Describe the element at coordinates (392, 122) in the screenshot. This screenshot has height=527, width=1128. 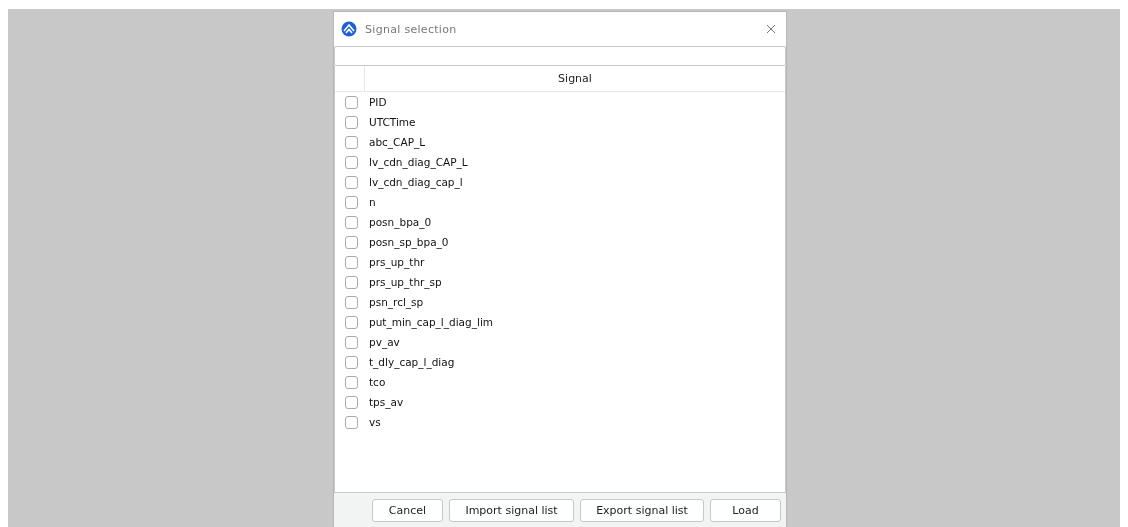
I see `signal-name: UTCTime` at that location.